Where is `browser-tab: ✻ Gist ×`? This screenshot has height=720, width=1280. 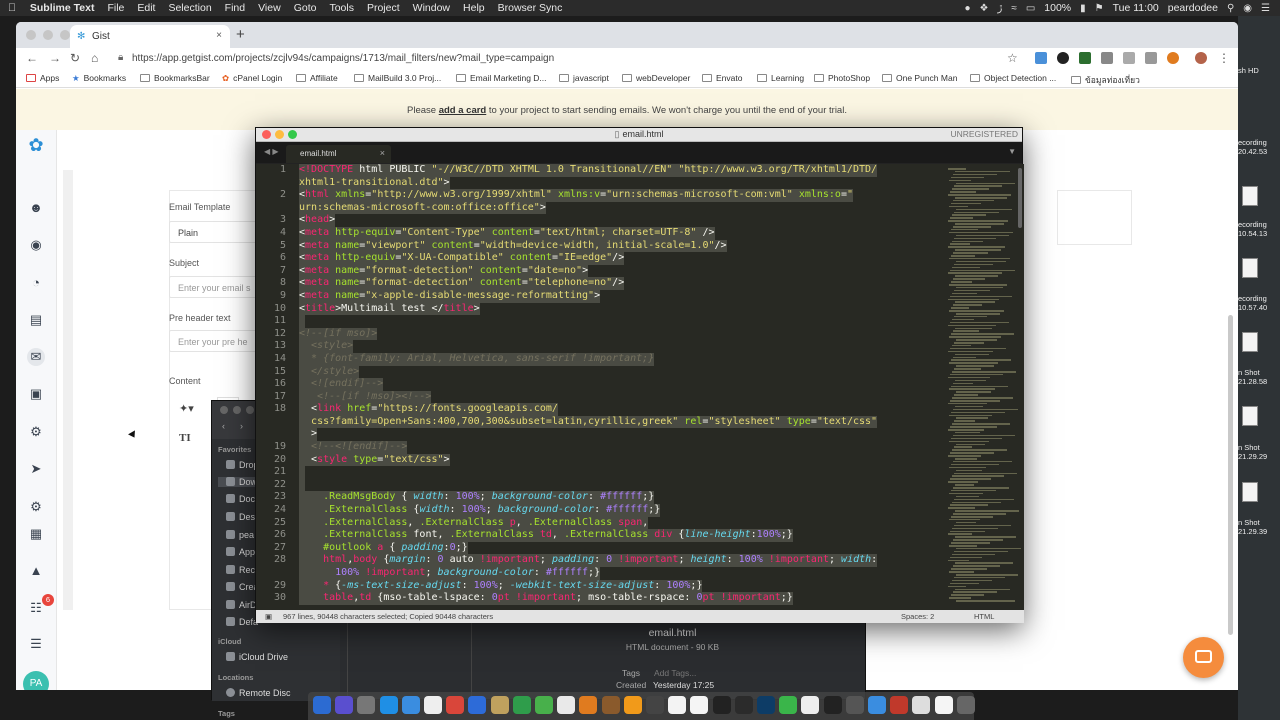
browser-tab: ✻ Gist × is located at coordinates (150, 36).